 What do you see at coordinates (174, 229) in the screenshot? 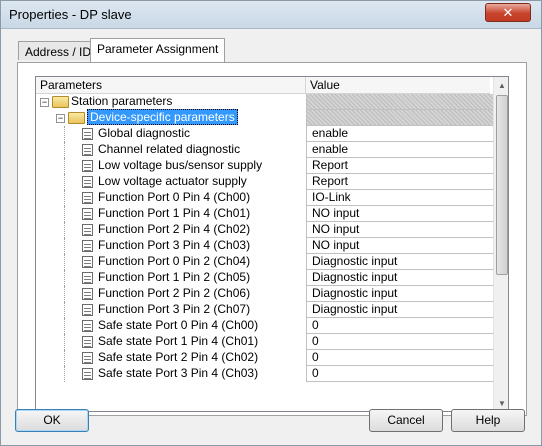
I see `row-label: Function Port 2 Pin 4 (Ch02)` at bounding box center [174, 229].